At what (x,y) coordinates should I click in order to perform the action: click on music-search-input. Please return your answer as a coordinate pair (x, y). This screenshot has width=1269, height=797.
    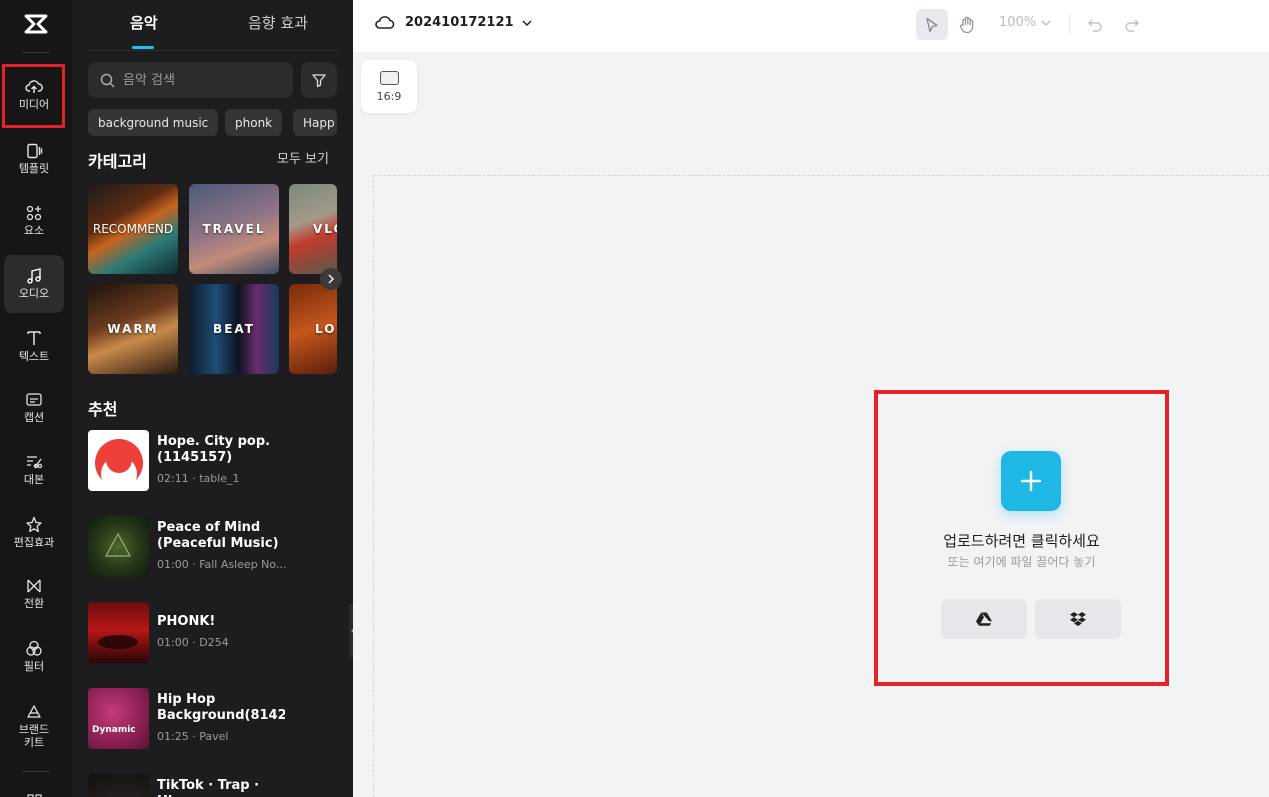
    Looking at the image, I should click on (203, 80).